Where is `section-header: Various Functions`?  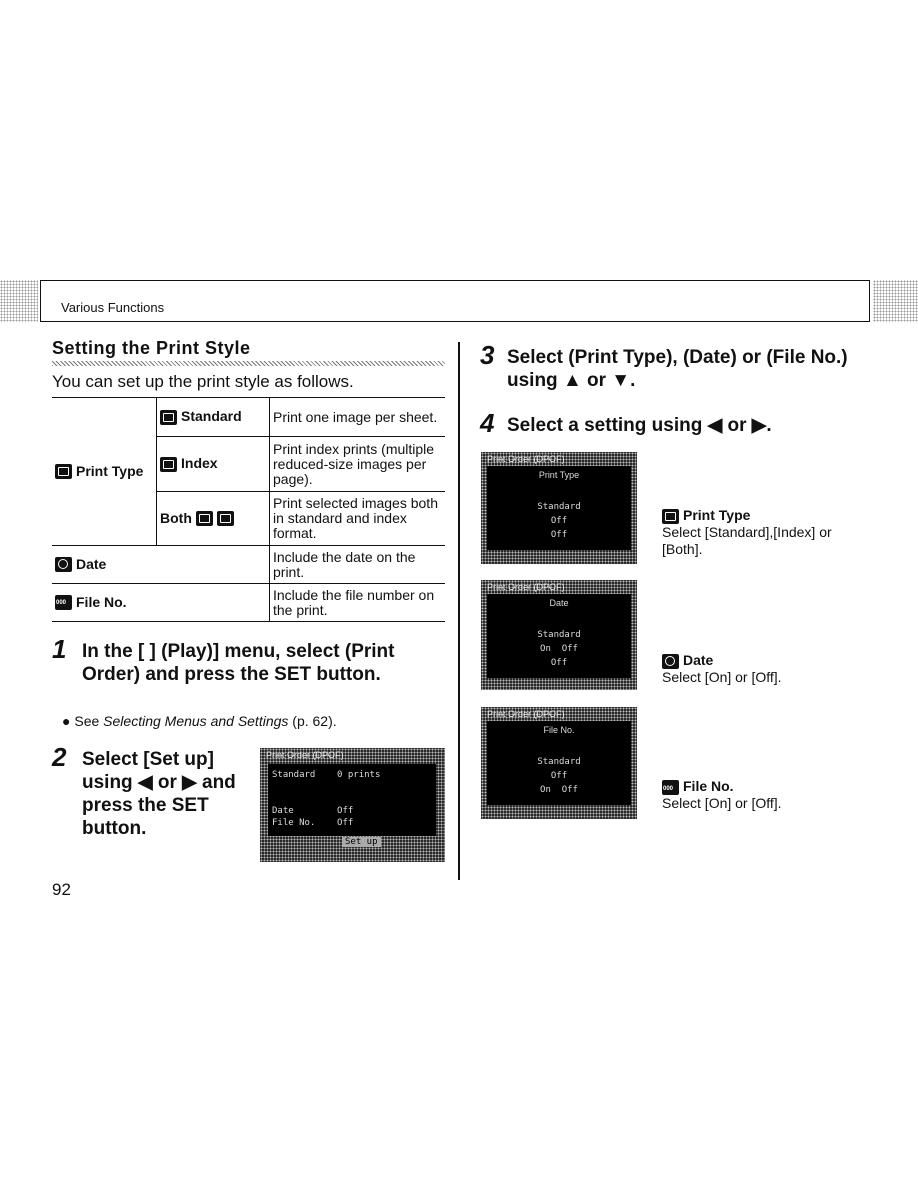
section-header: Various Functions is located at coordinates (455, 301).